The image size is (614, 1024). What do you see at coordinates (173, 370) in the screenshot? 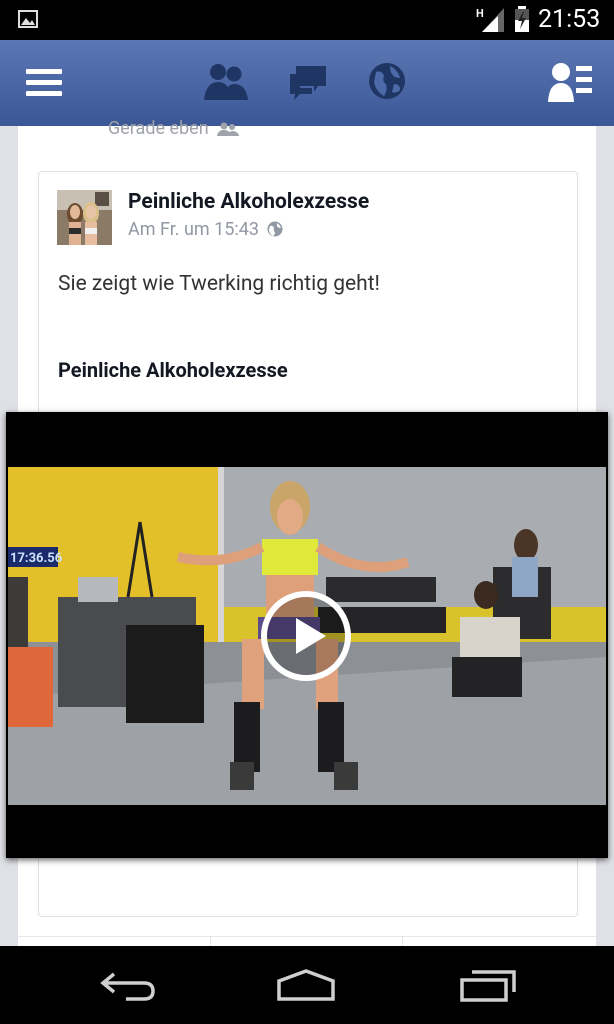
I see `shared-link-title: Peinliche Alkoholexzesse` at bounding box center [173, 370].